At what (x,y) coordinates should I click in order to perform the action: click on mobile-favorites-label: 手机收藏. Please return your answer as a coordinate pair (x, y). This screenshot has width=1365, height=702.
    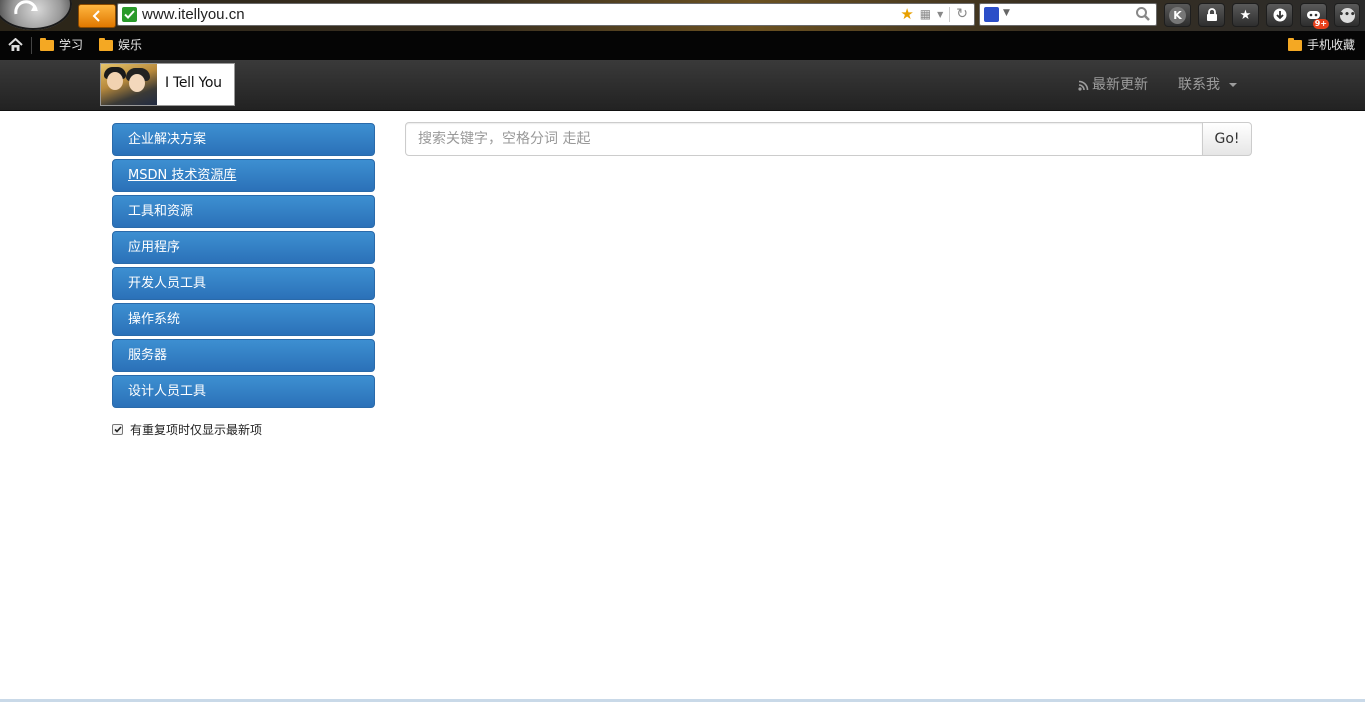
    Looking at the image, I should click on (1331, 45).